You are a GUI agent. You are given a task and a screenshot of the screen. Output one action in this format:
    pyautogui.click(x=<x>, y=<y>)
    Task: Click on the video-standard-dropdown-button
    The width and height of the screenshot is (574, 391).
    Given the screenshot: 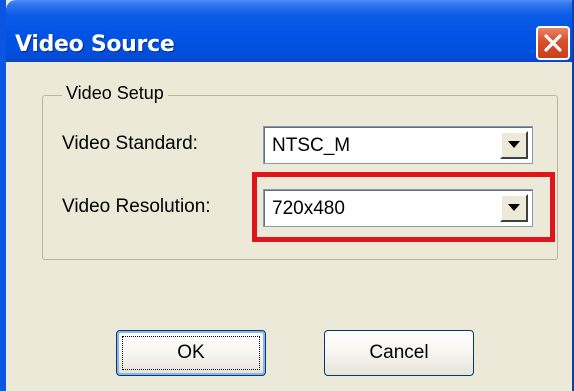 What is the action you would take?
    pyautogui.click(x=514, y=145)
    